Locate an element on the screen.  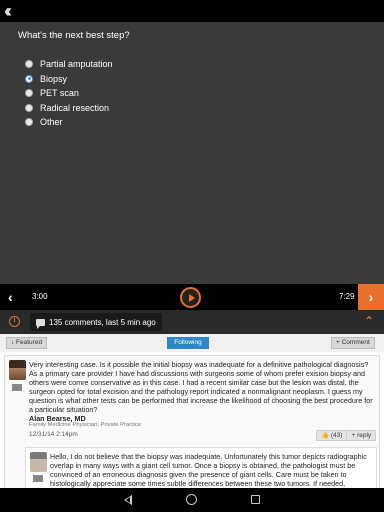
option-partial-amputation: Partial amputation is located at coordinates (69, 64).